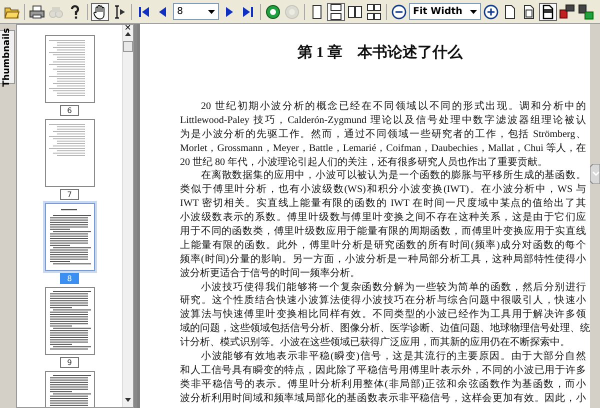 Image resolution: width=600 pixels, height=408 pixels. What do you see at coordinates (100, 11) in the screenshot?
I see `hand-icon` at bounding box center [100, 11].